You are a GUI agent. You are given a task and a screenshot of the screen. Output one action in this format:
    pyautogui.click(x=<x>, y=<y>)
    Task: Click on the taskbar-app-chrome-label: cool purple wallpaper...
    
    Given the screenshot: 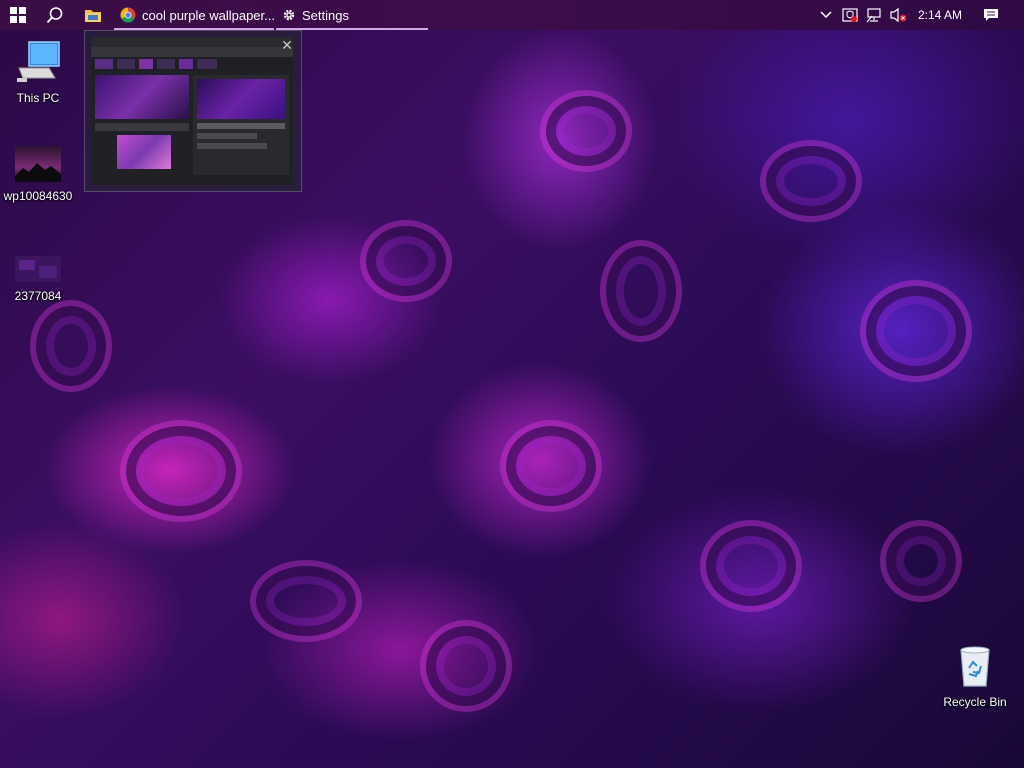 What is the action you would take?
    pyautogui.click(x=208, y=15)
    